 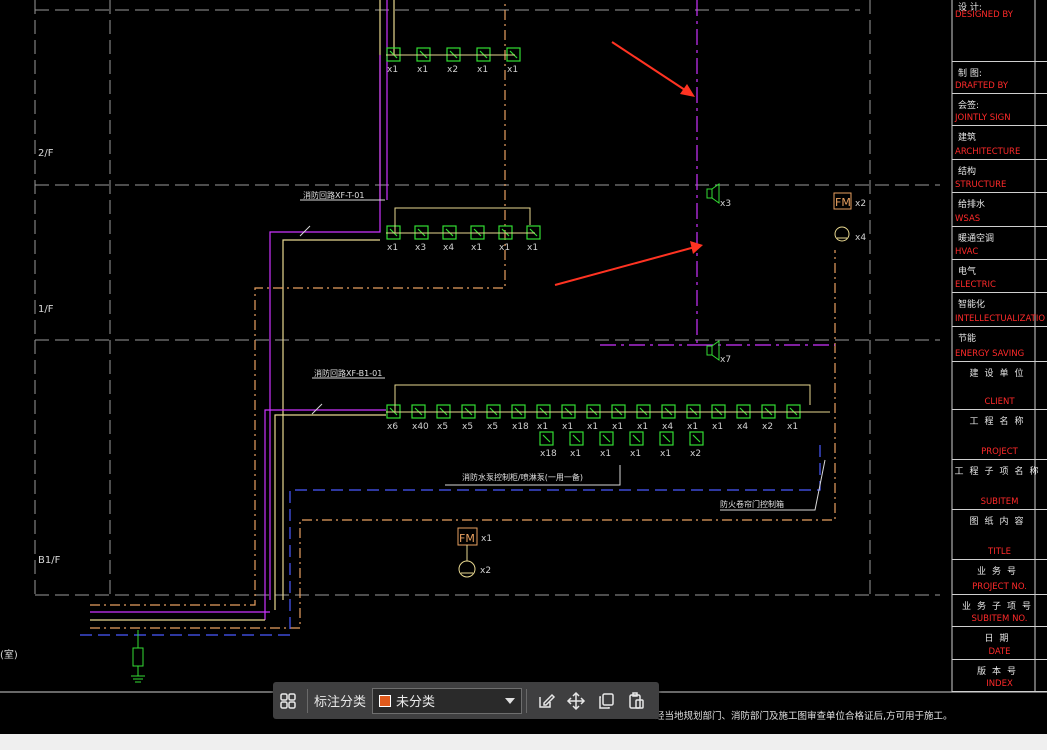 I want to click on edit-icon, so click(x=546, y=701).